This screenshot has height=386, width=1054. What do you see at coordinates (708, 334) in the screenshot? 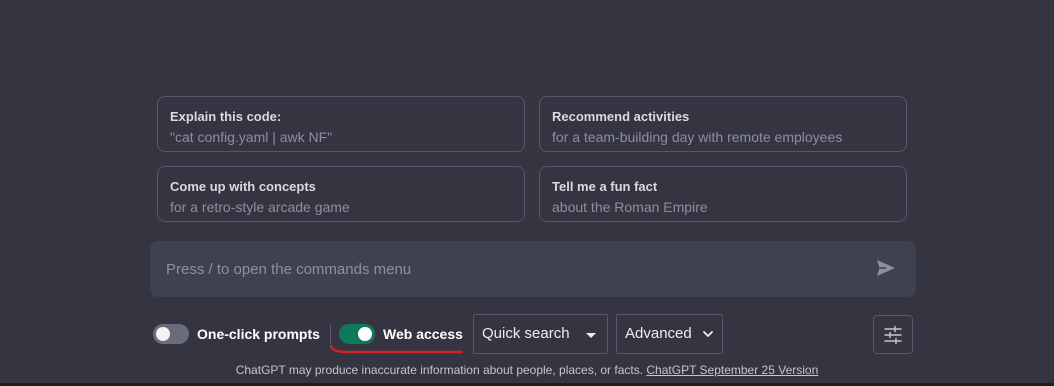
I see `chevron-down-icon` at bounding box center [708, 334].